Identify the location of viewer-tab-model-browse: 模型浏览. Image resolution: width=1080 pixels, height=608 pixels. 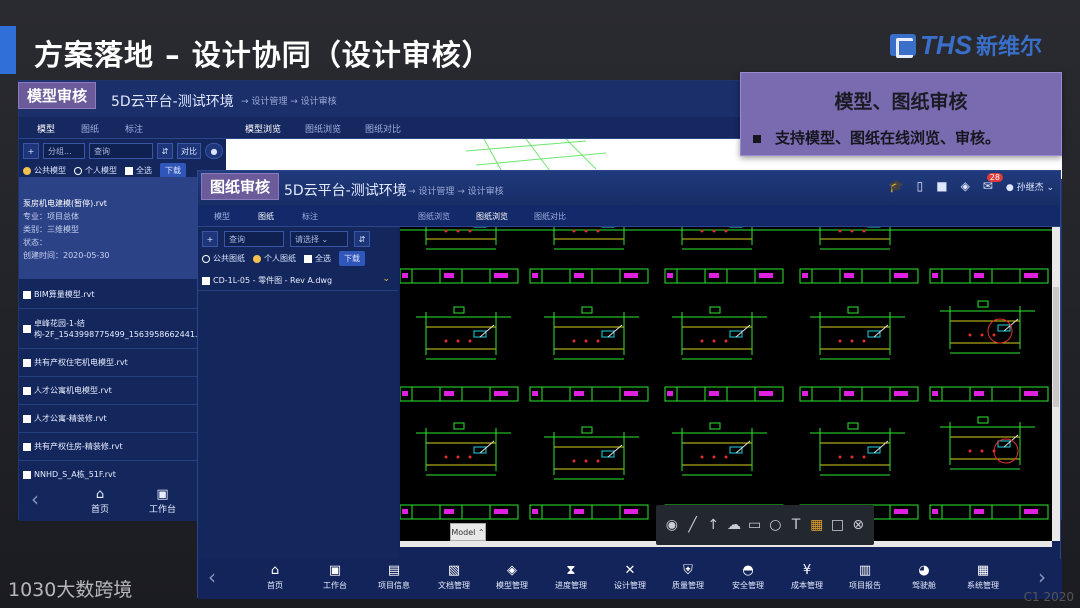
(263, 128).